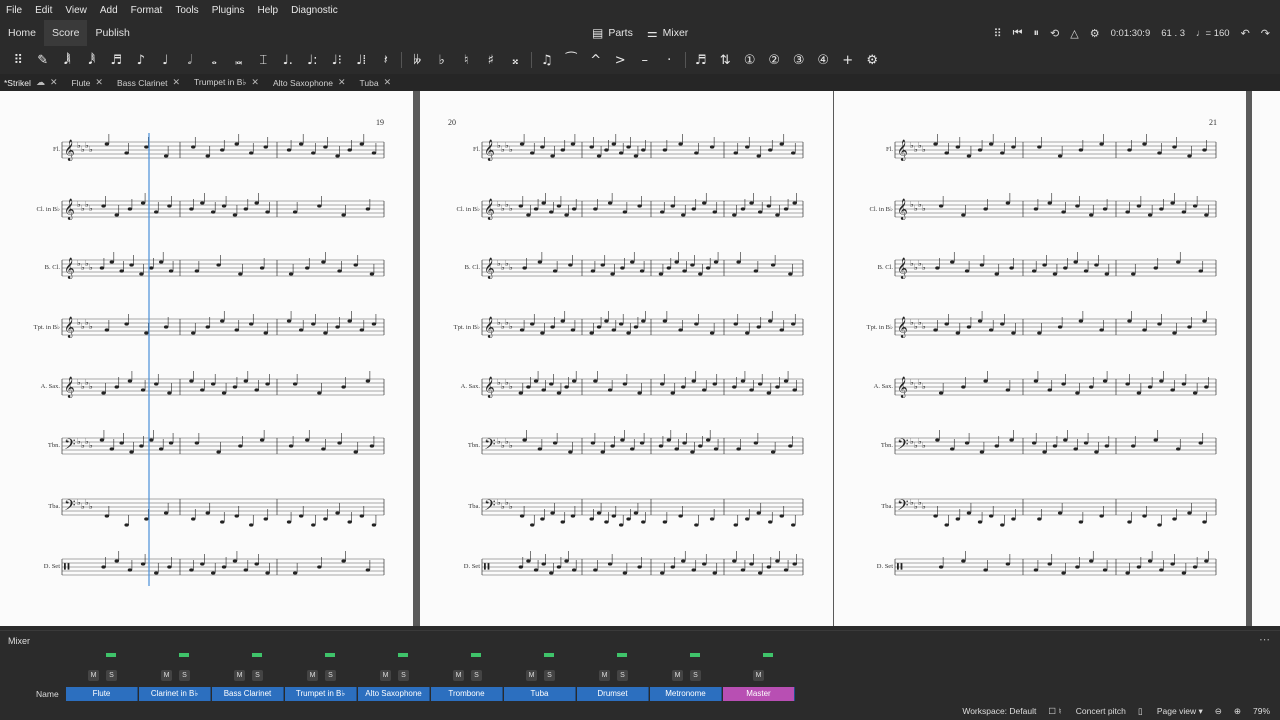  What do you see at coordinates (1095, 33) in the screenshot?
I see `playback-settings-icon: ⚙` at bounding box center [1095, 33].